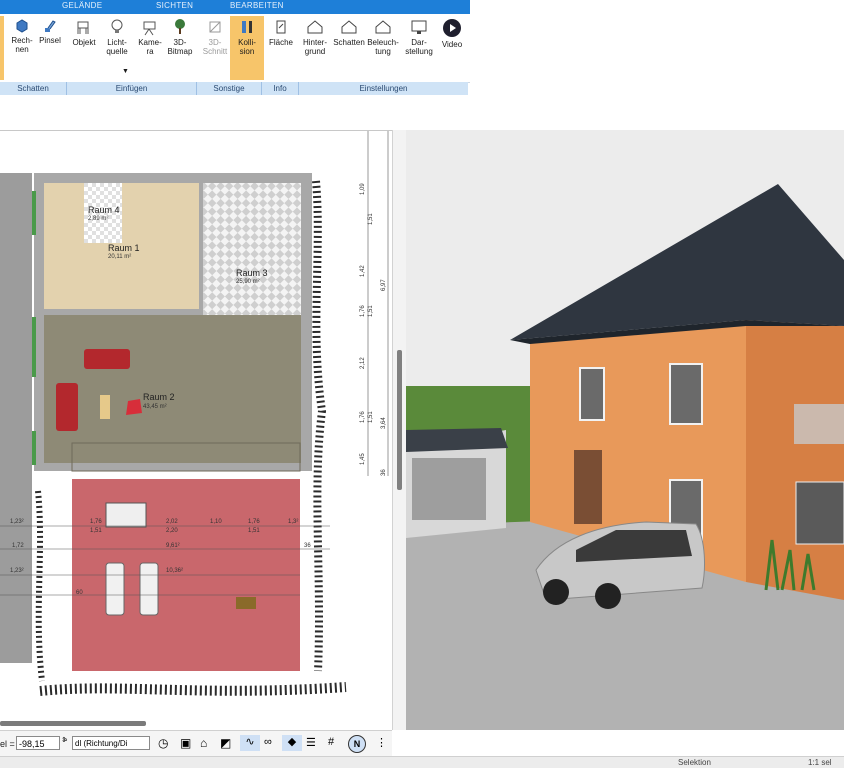  I want to click on kamera-button: Kame- ra, so click(150, 48).